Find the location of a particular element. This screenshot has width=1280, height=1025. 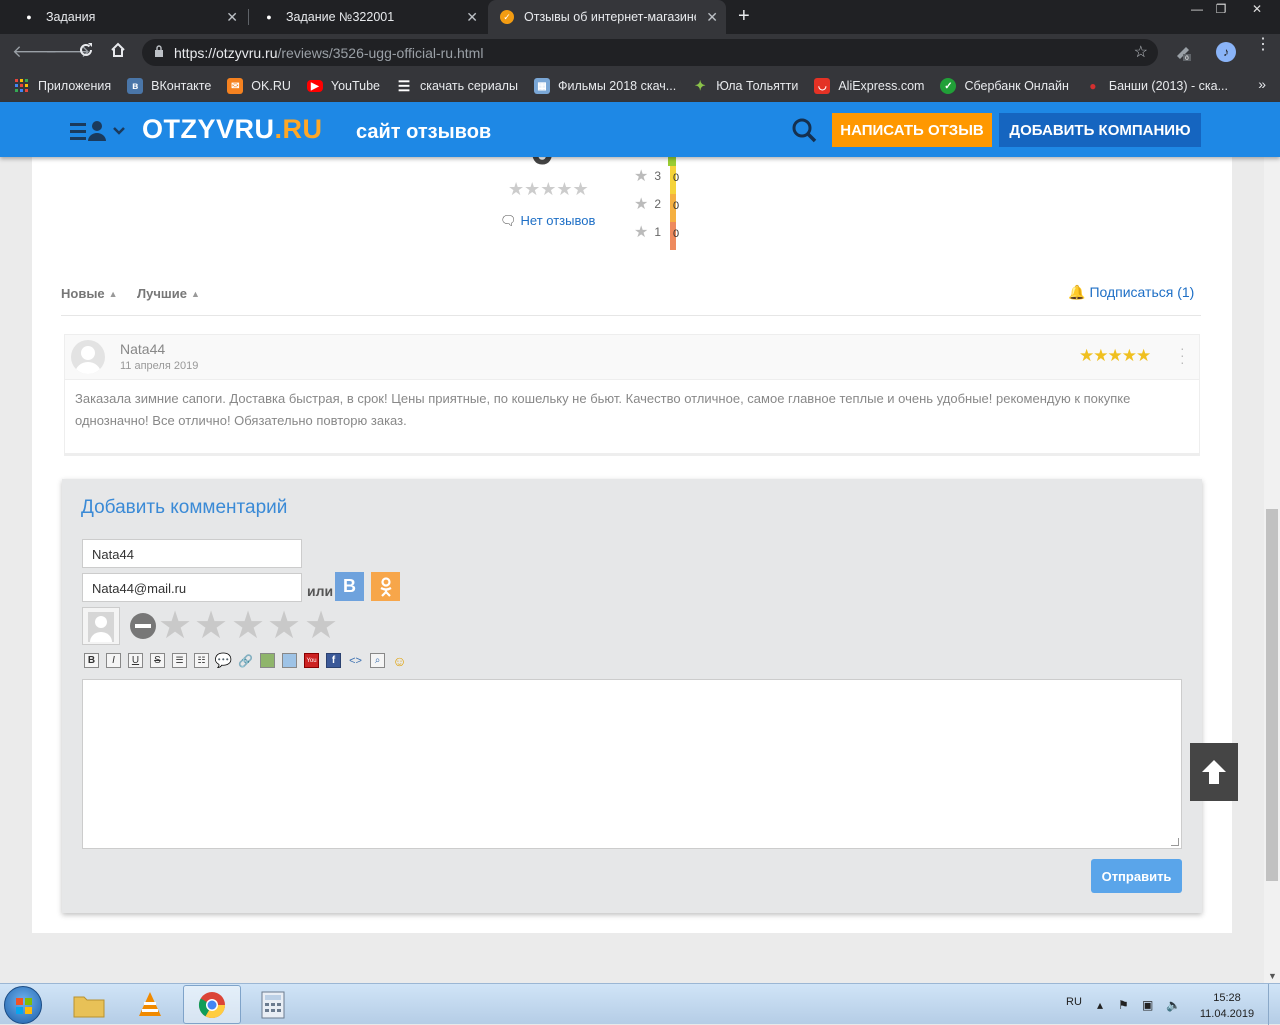

odnoklassniki-icon is located at coordinates (385, 586).